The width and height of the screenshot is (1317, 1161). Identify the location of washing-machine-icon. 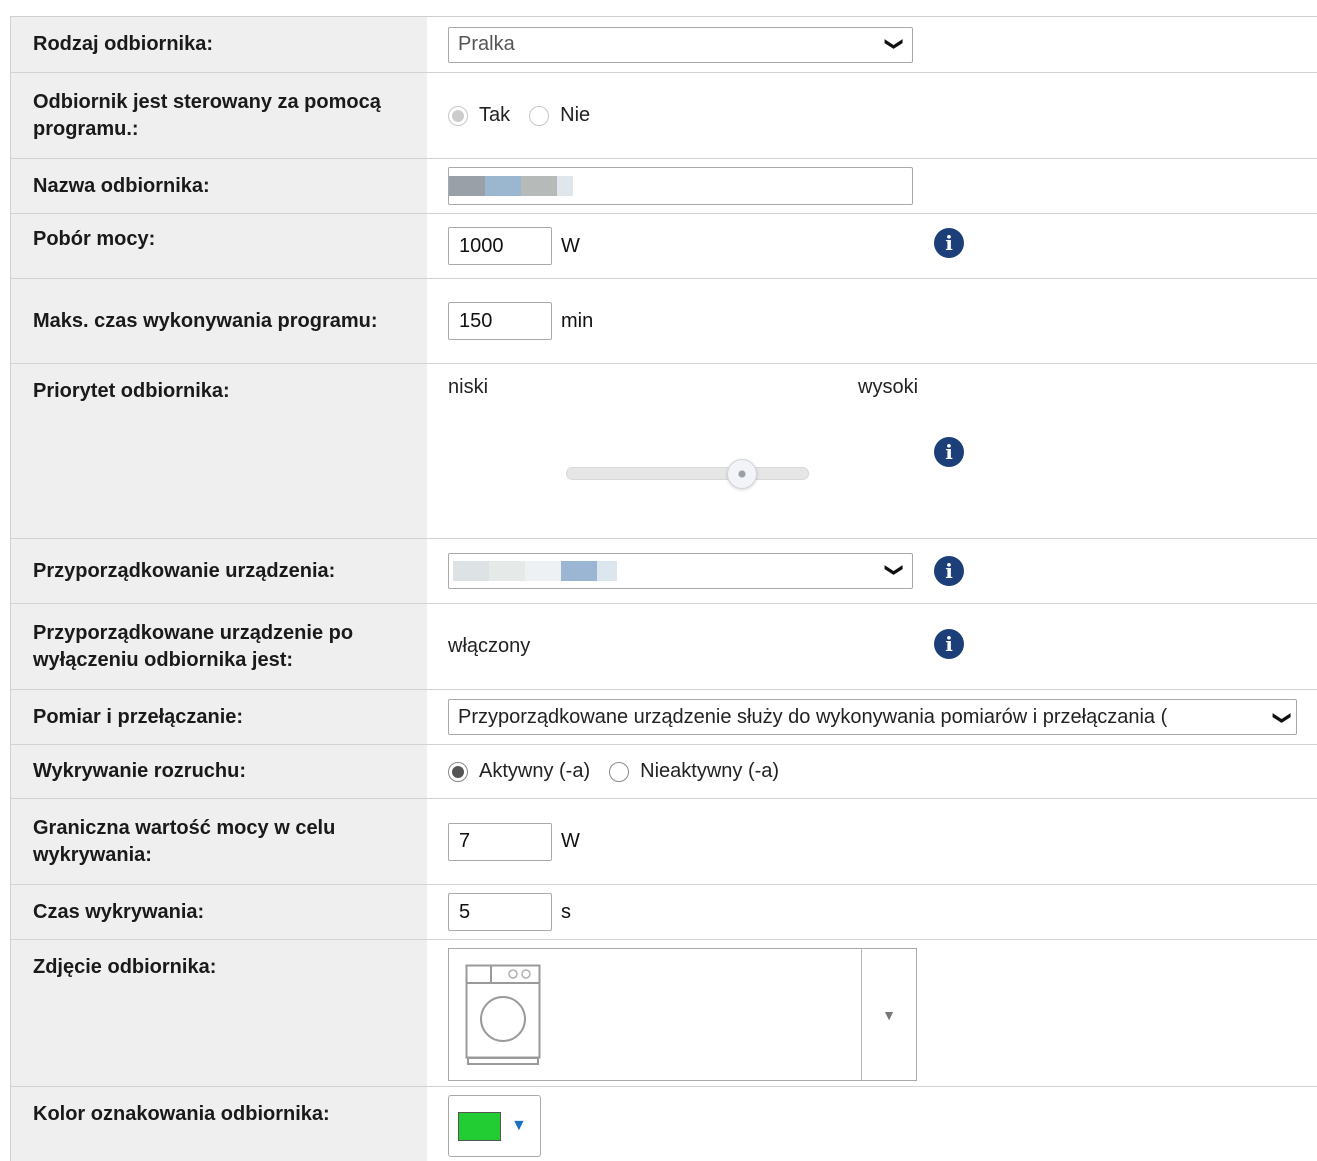
(503, 1014).